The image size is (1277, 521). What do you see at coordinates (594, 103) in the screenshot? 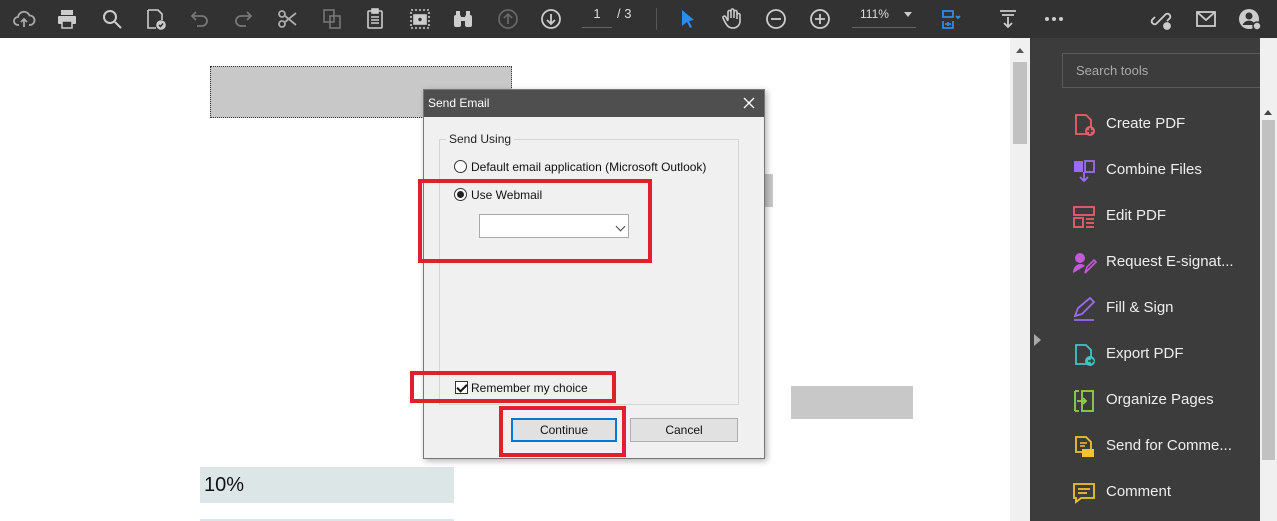
I see `dialog-title: Send Email` at bounding box center [594, 103].